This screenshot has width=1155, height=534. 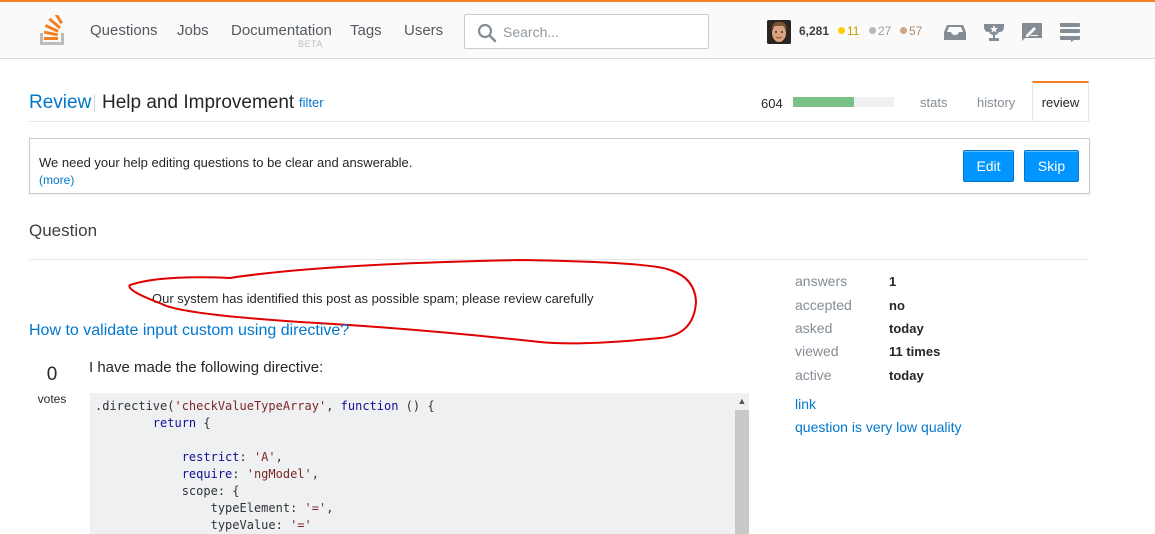 I want to click on queue-progress-fill, so click(x=823, y=102).